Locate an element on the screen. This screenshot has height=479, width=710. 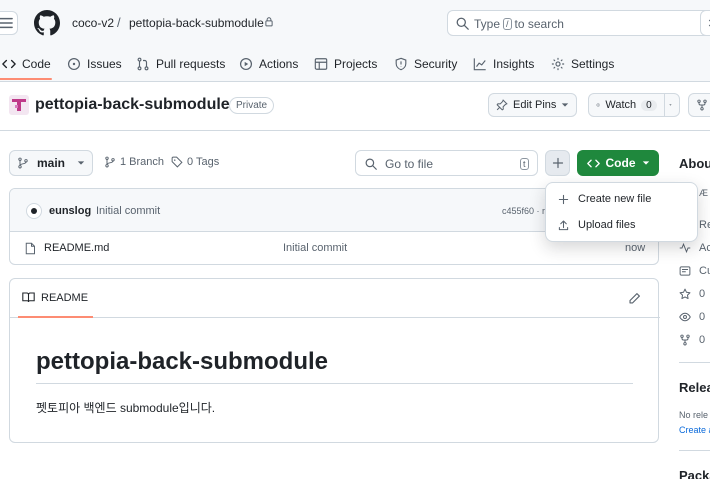
menu-item-create-new-file: Create new file is located at coordinates (622, 199).